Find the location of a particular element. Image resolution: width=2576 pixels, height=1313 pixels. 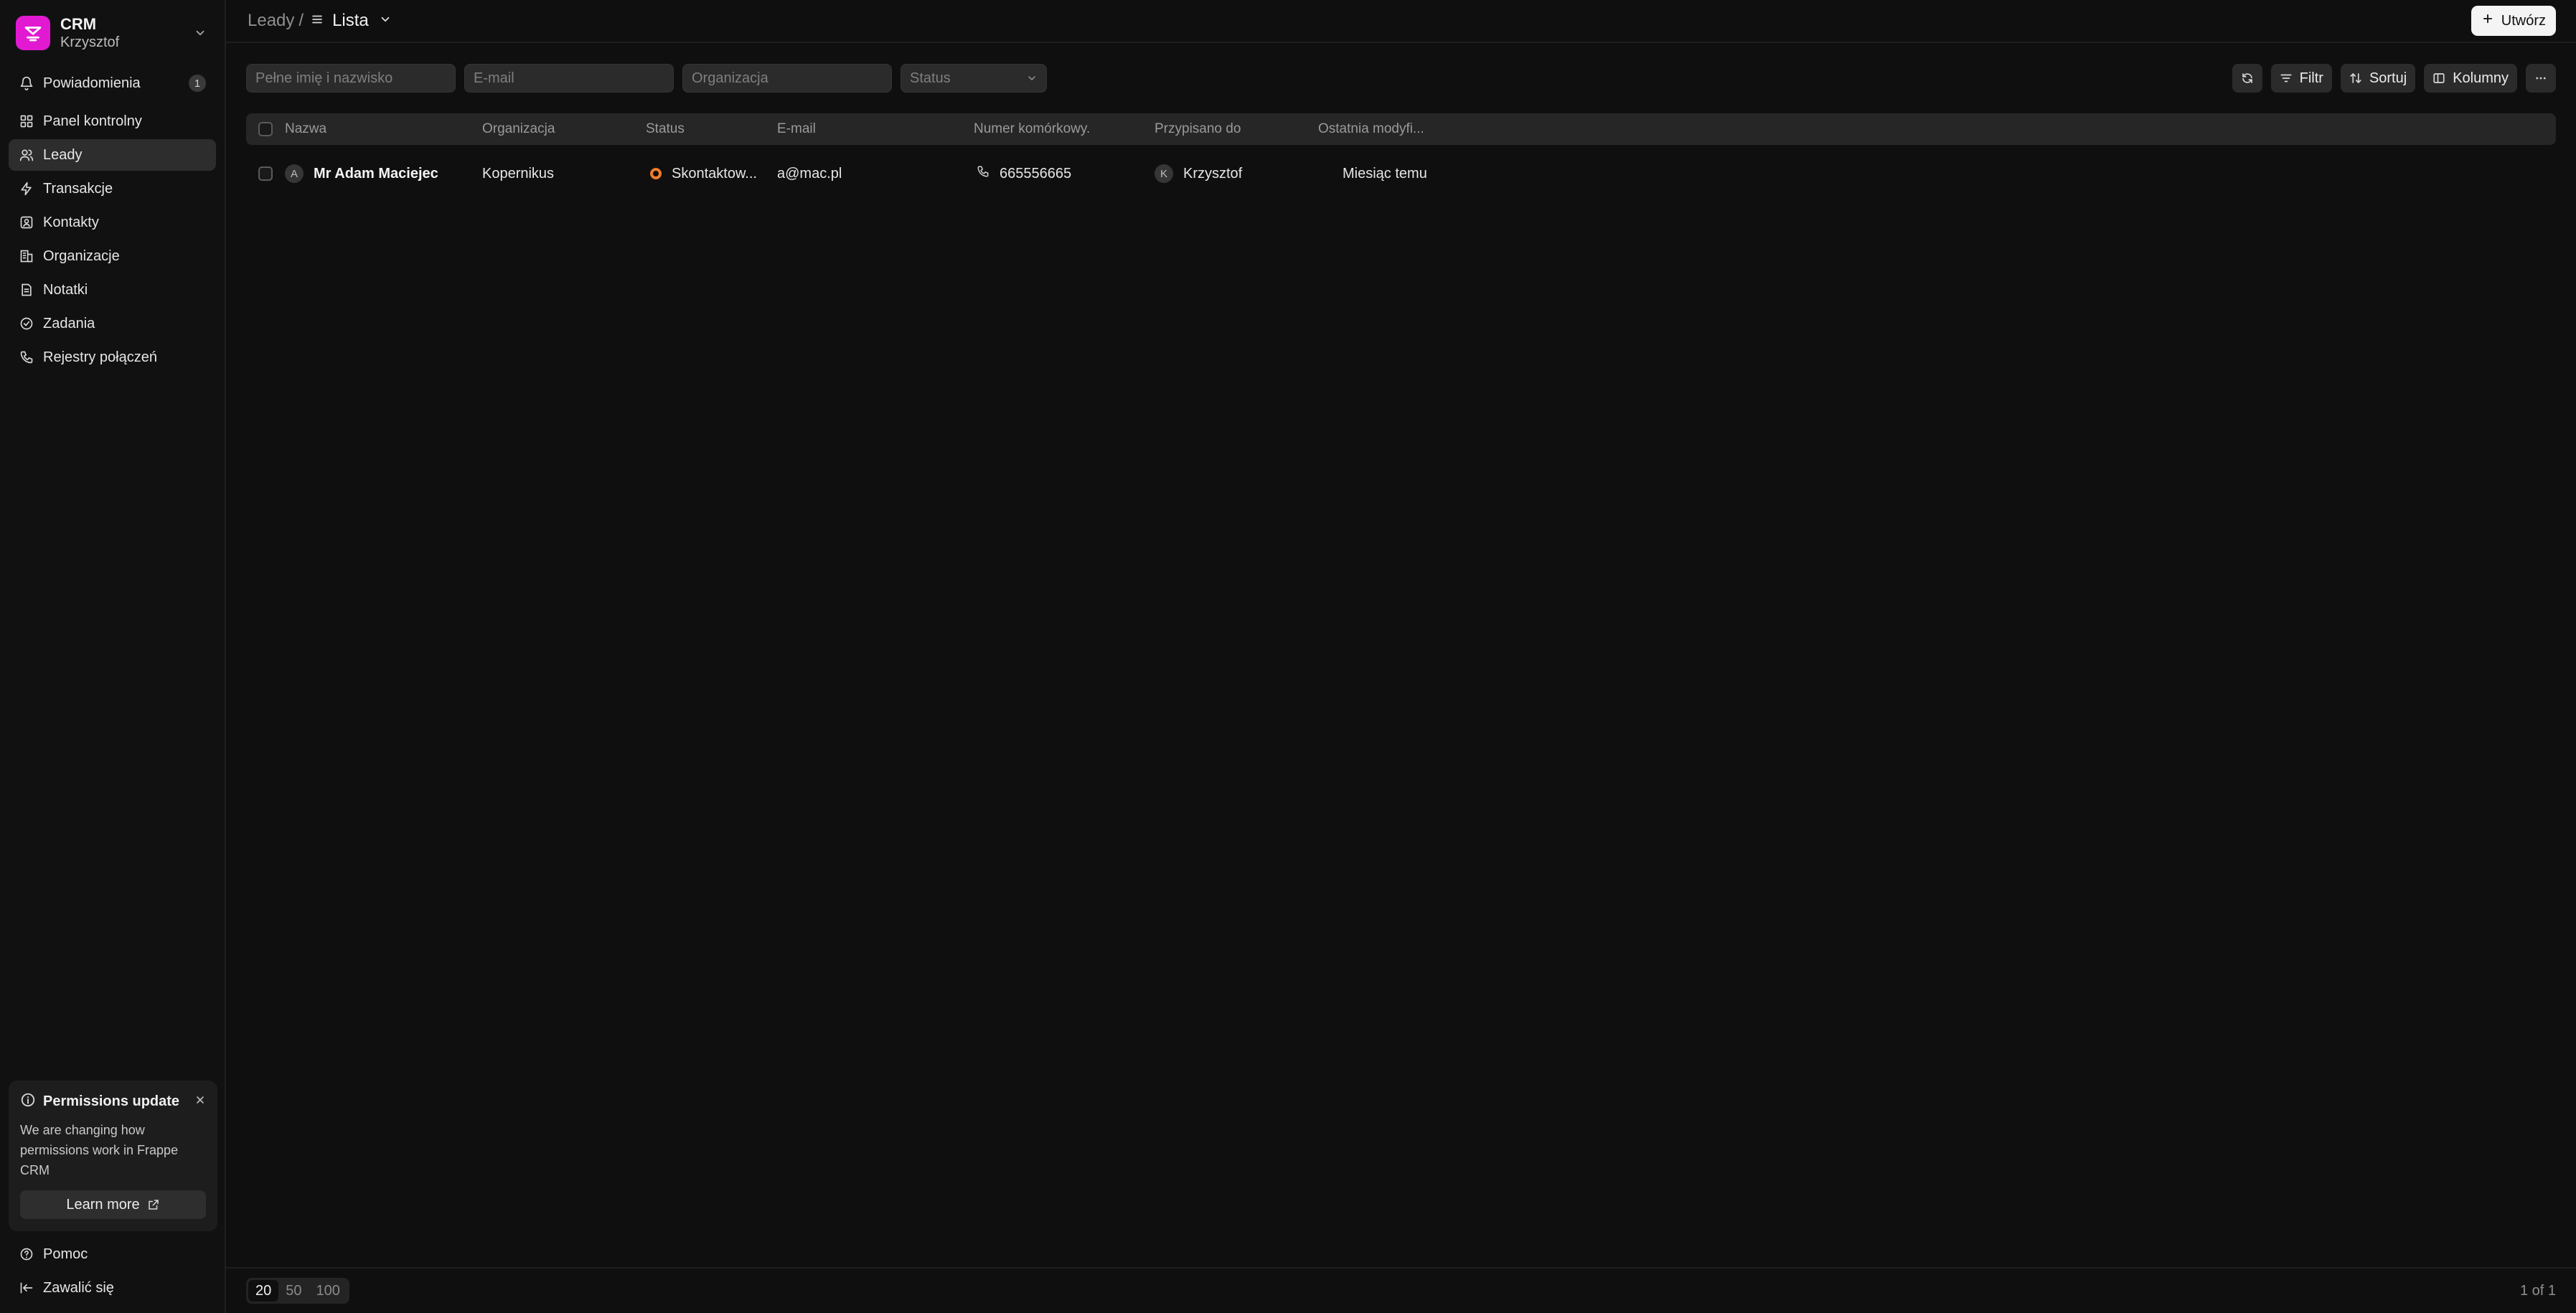

refresh-button is located at coordinates (2247, 78).